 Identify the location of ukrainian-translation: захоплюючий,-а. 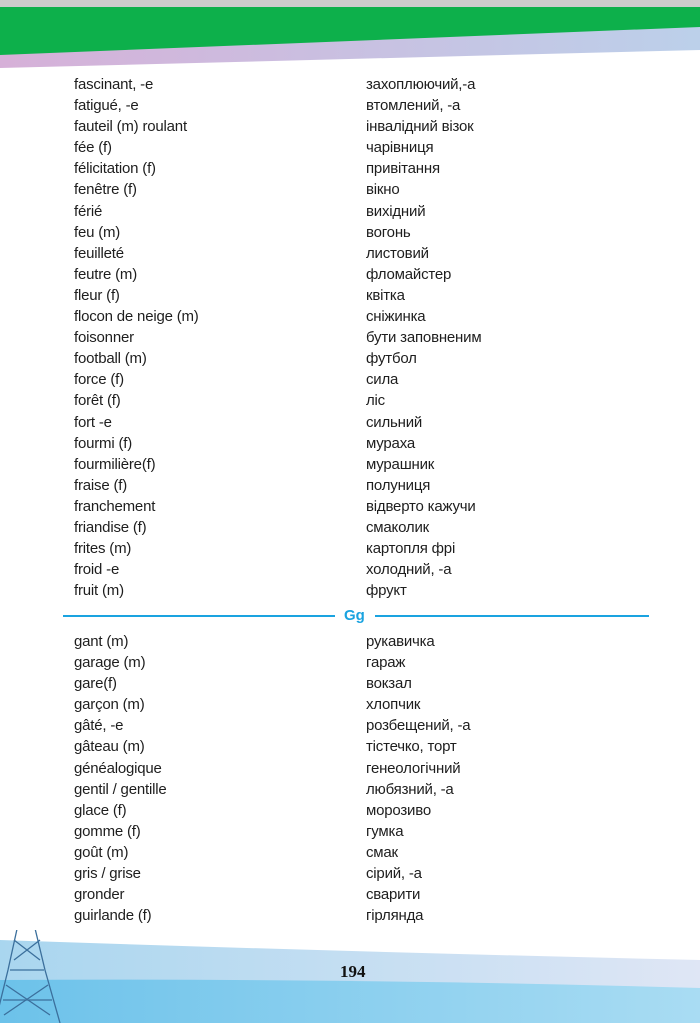
(421, 84).